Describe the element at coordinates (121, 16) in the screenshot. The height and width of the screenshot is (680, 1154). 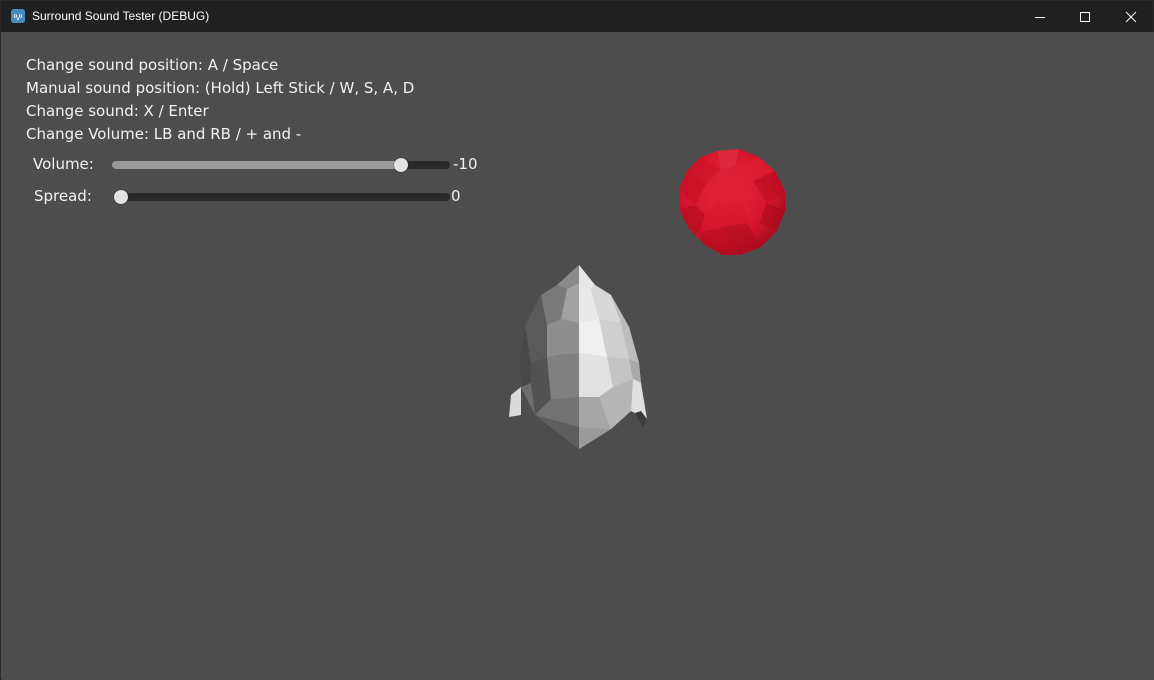
I see `window-title: Surround Sound Tester (DEBUG)` at that location.